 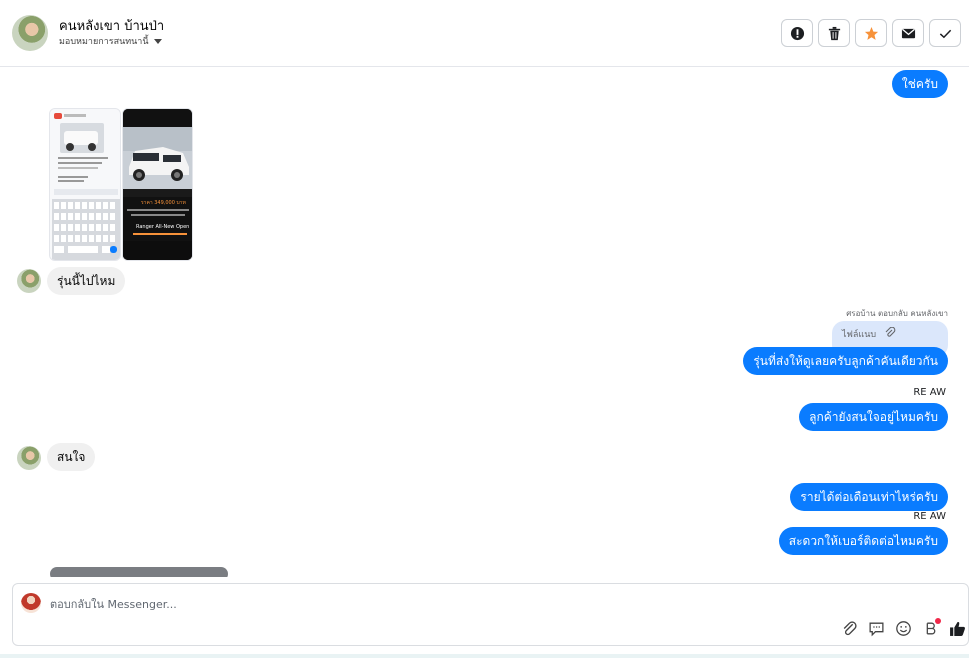 I want to click on saved-reply-button, so click(x=876, y=628).